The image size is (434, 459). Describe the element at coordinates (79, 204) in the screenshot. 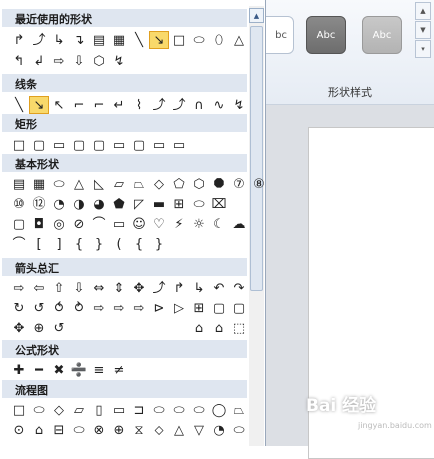

I see `shape-button: ◑` at that location.